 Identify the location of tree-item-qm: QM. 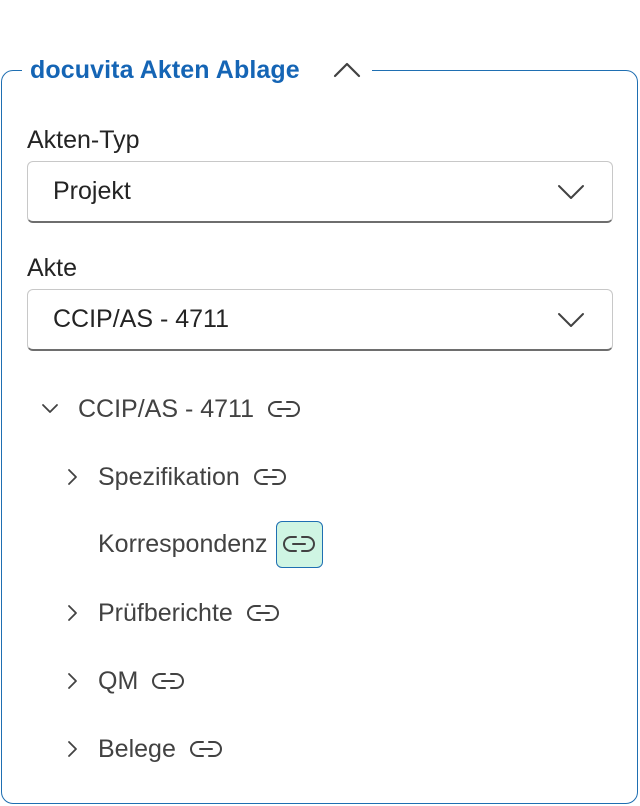
(123, 681).